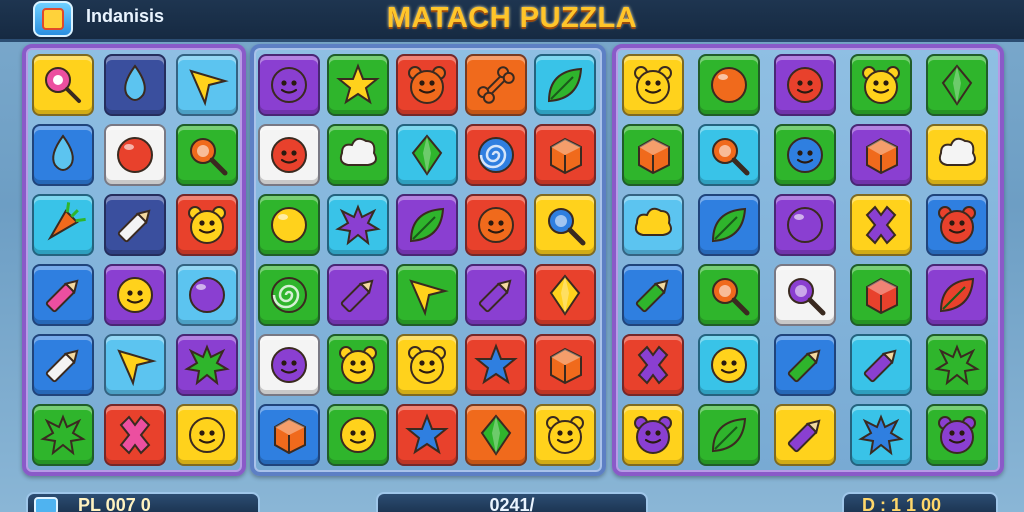  What do you see at coordinates (46, 504) in the screenshot?
I see `menu-icon` at bounding box center [46, 504].